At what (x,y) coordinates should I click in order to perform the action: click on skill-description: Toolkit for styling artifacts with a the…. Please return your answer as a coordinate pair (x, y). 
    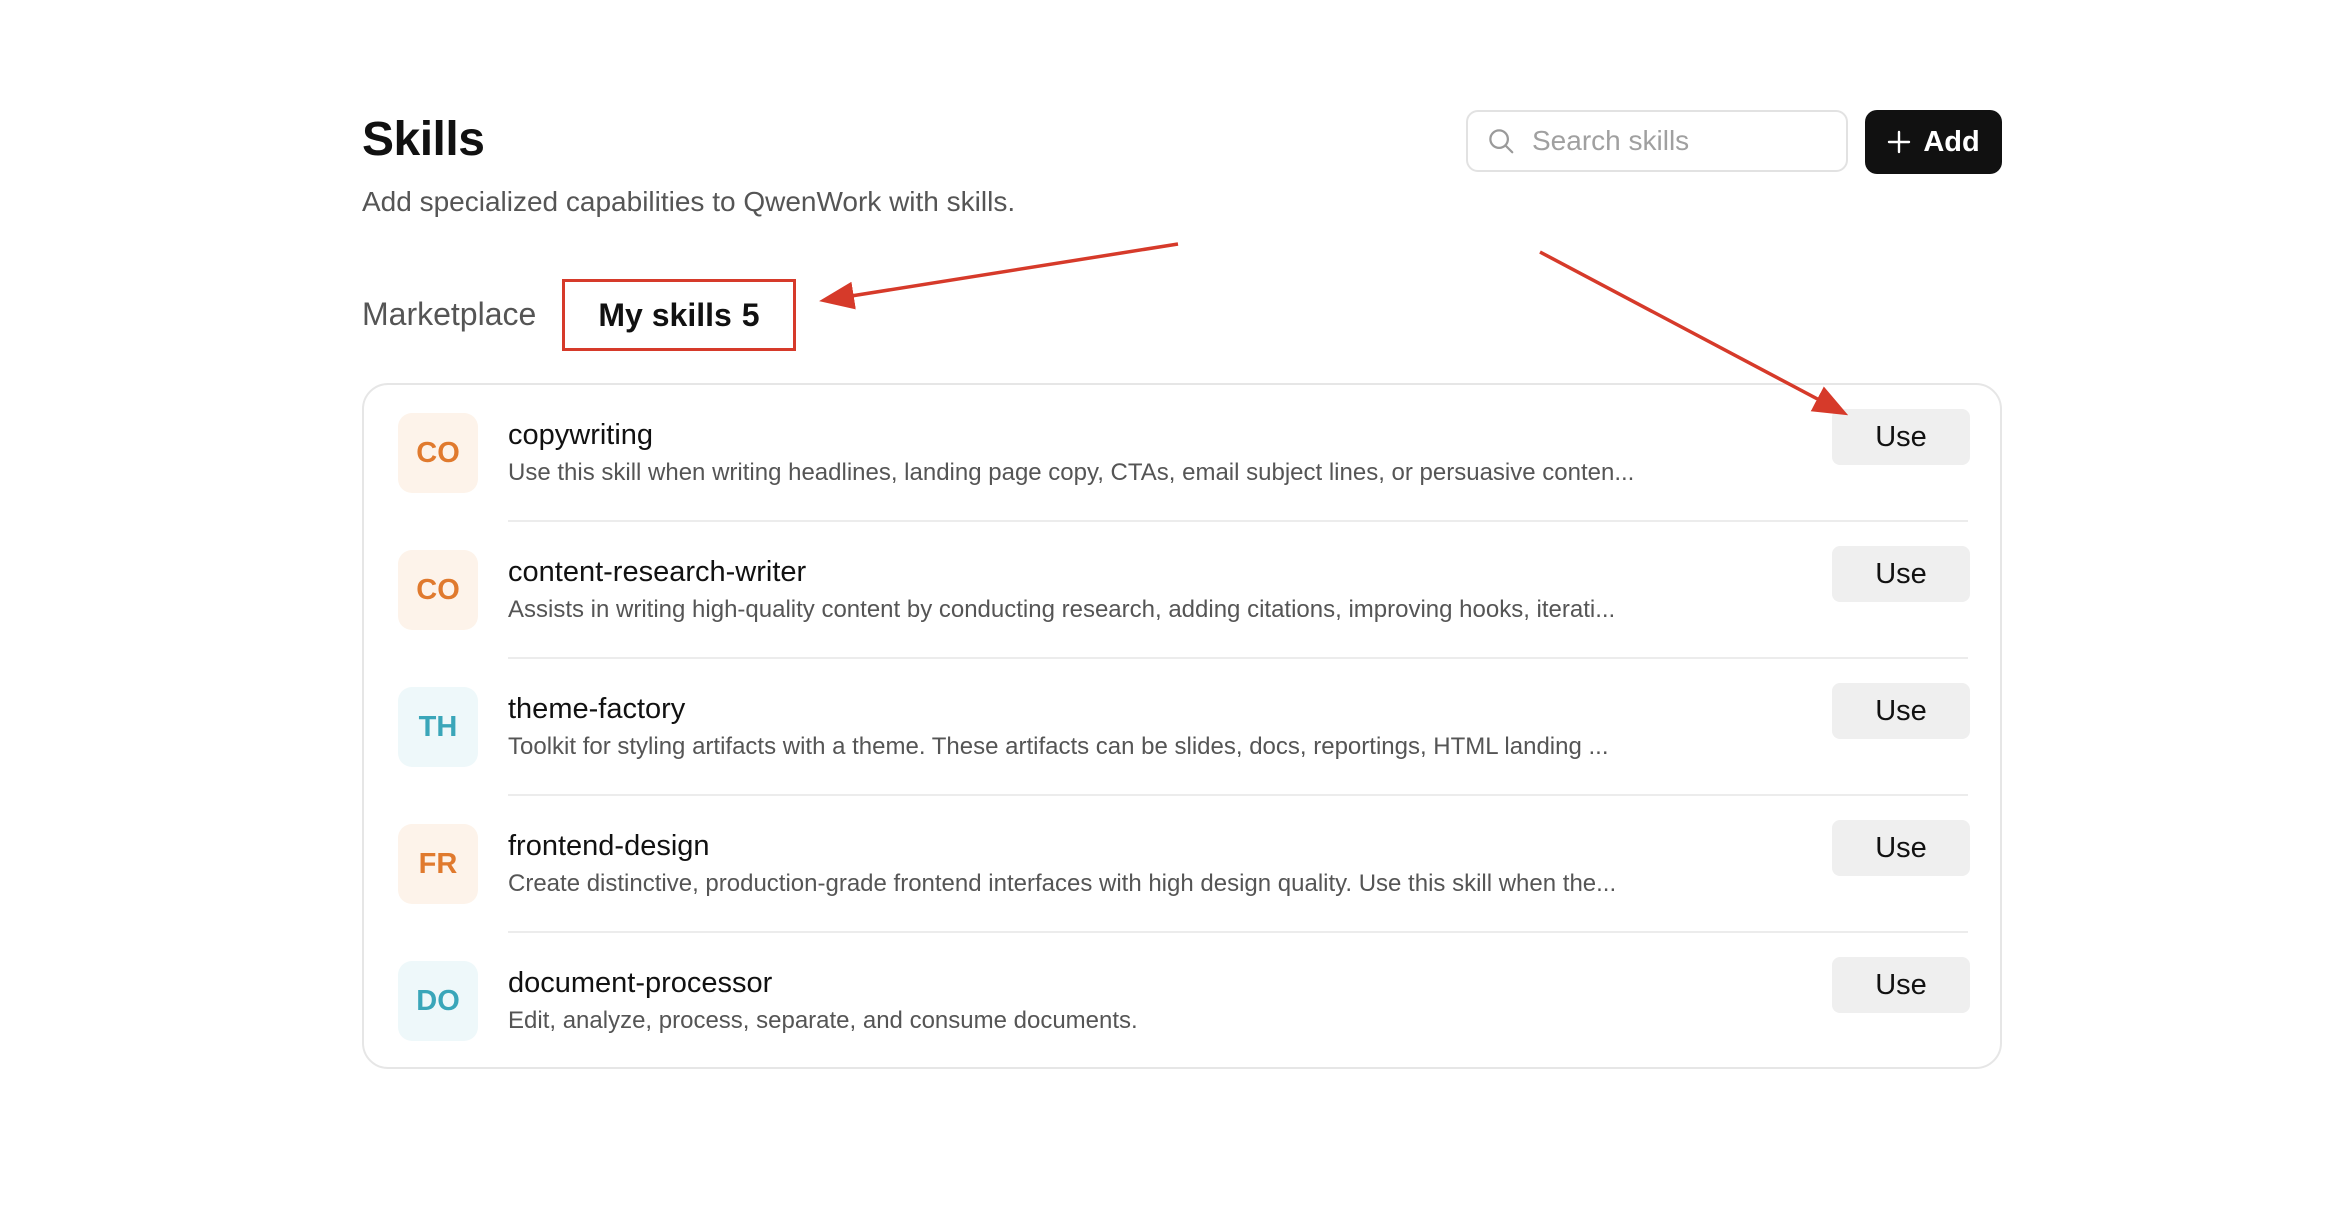
    Looking at the image, I should click on (1058, 746).